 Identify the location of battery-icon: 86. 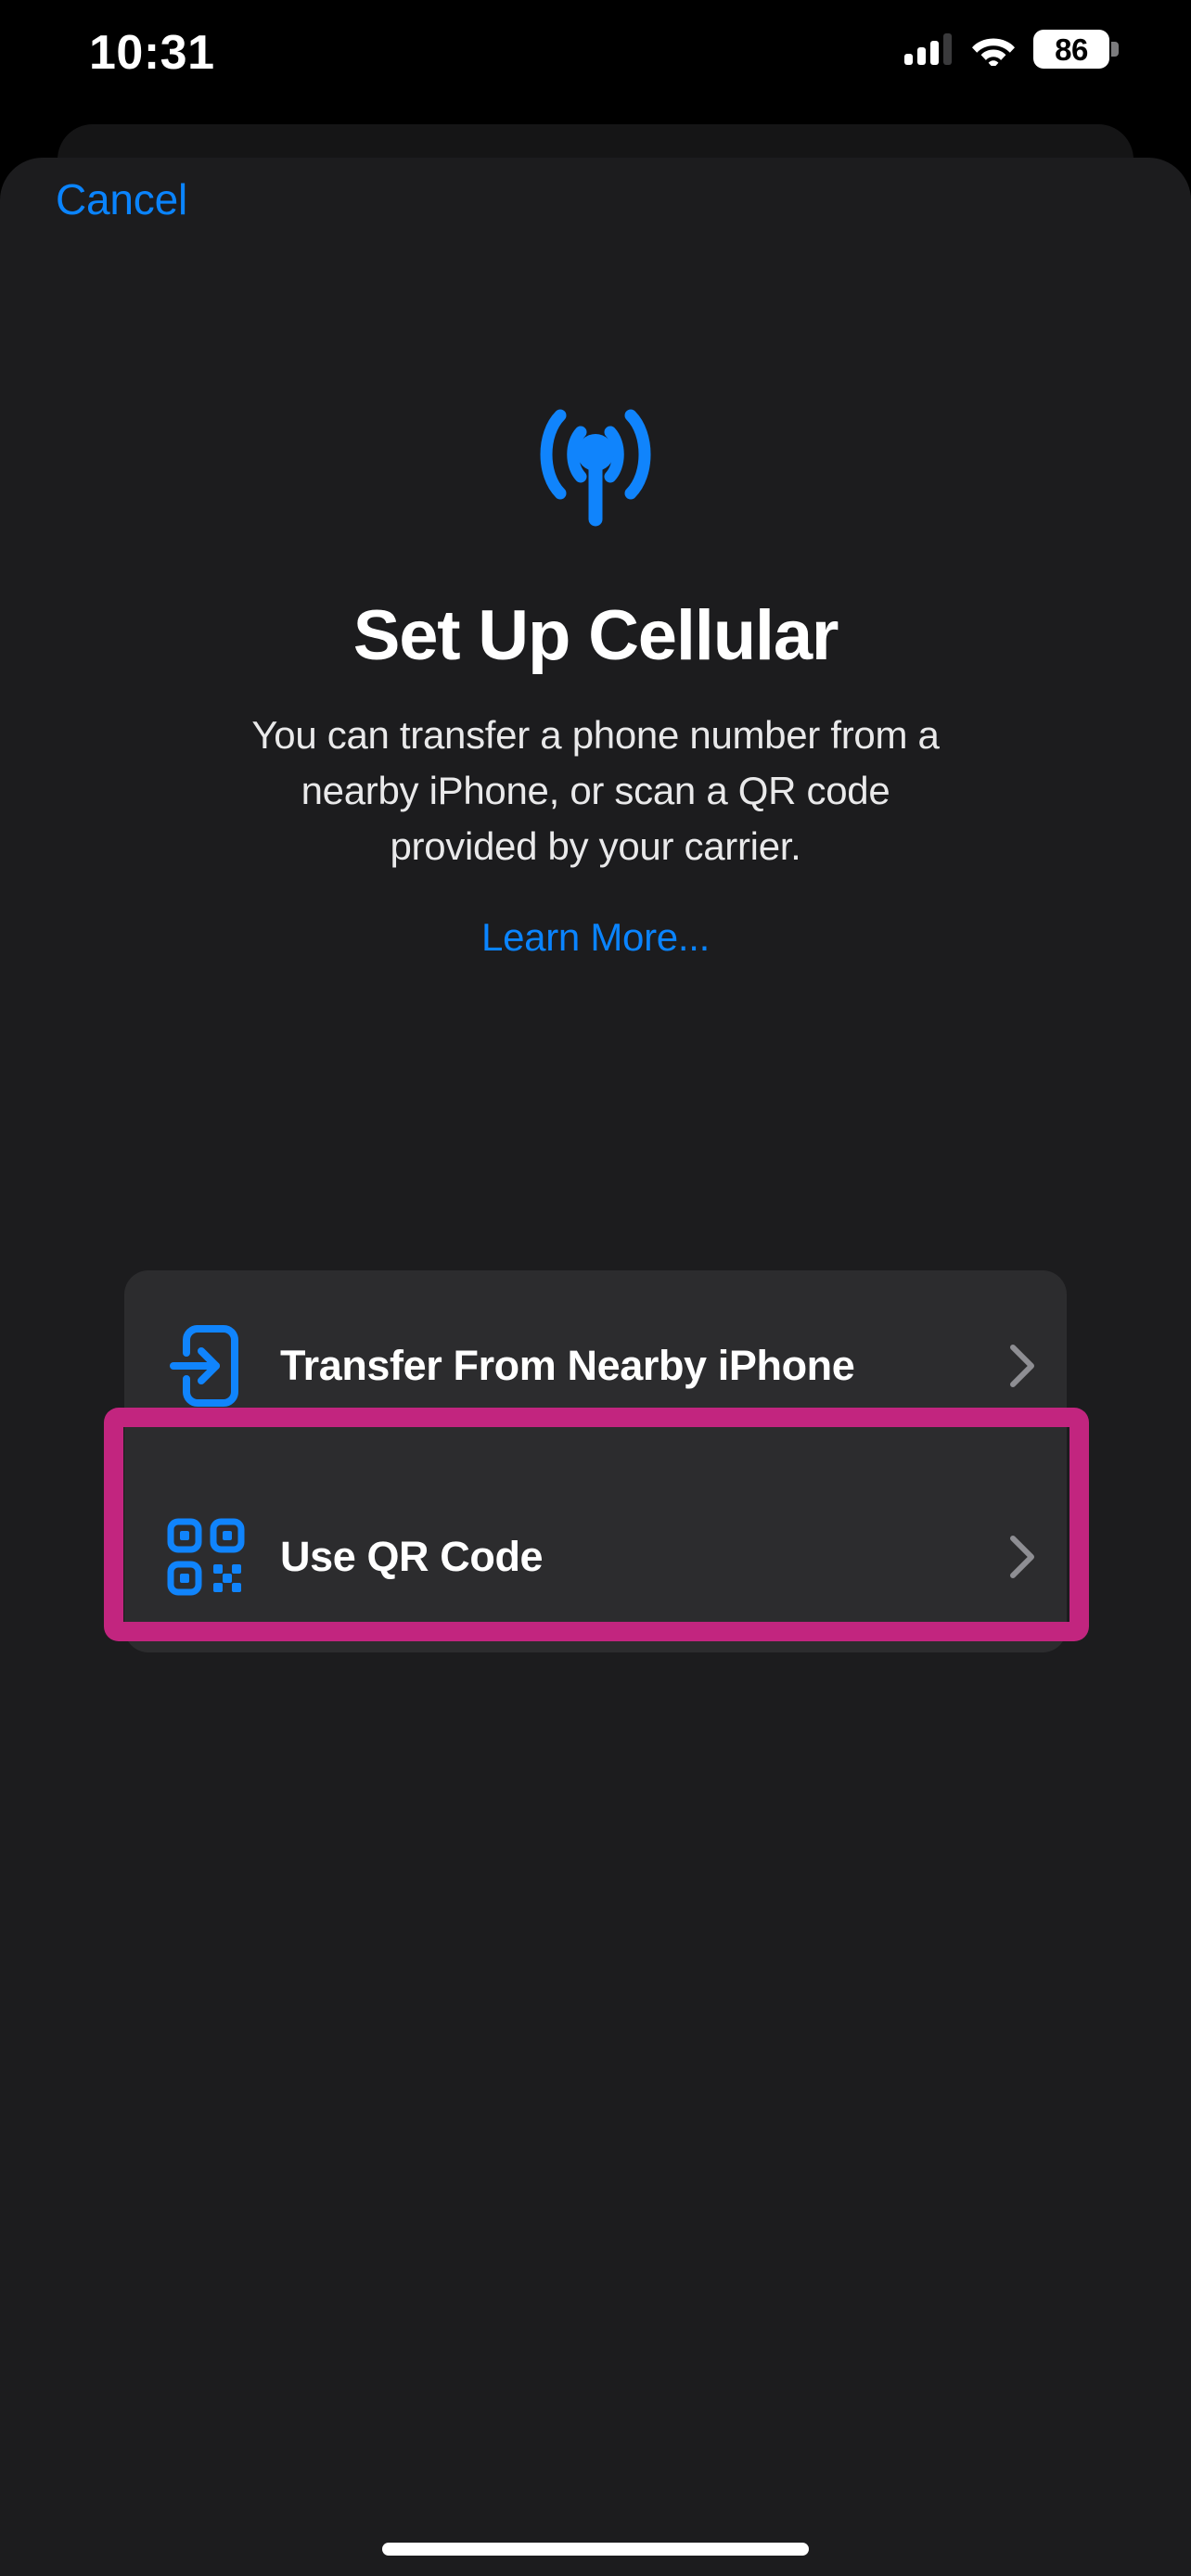
(1076, 50).